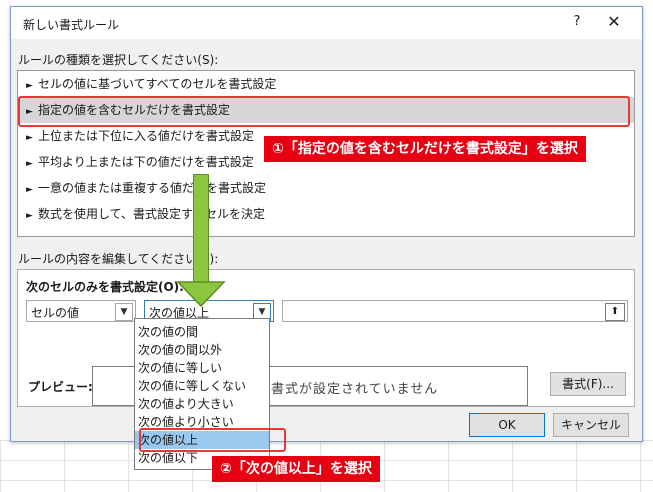 This screenshot has height=492, width=653. I want to click on dropdown-option: 次の値より大きい, so click(202, 404).